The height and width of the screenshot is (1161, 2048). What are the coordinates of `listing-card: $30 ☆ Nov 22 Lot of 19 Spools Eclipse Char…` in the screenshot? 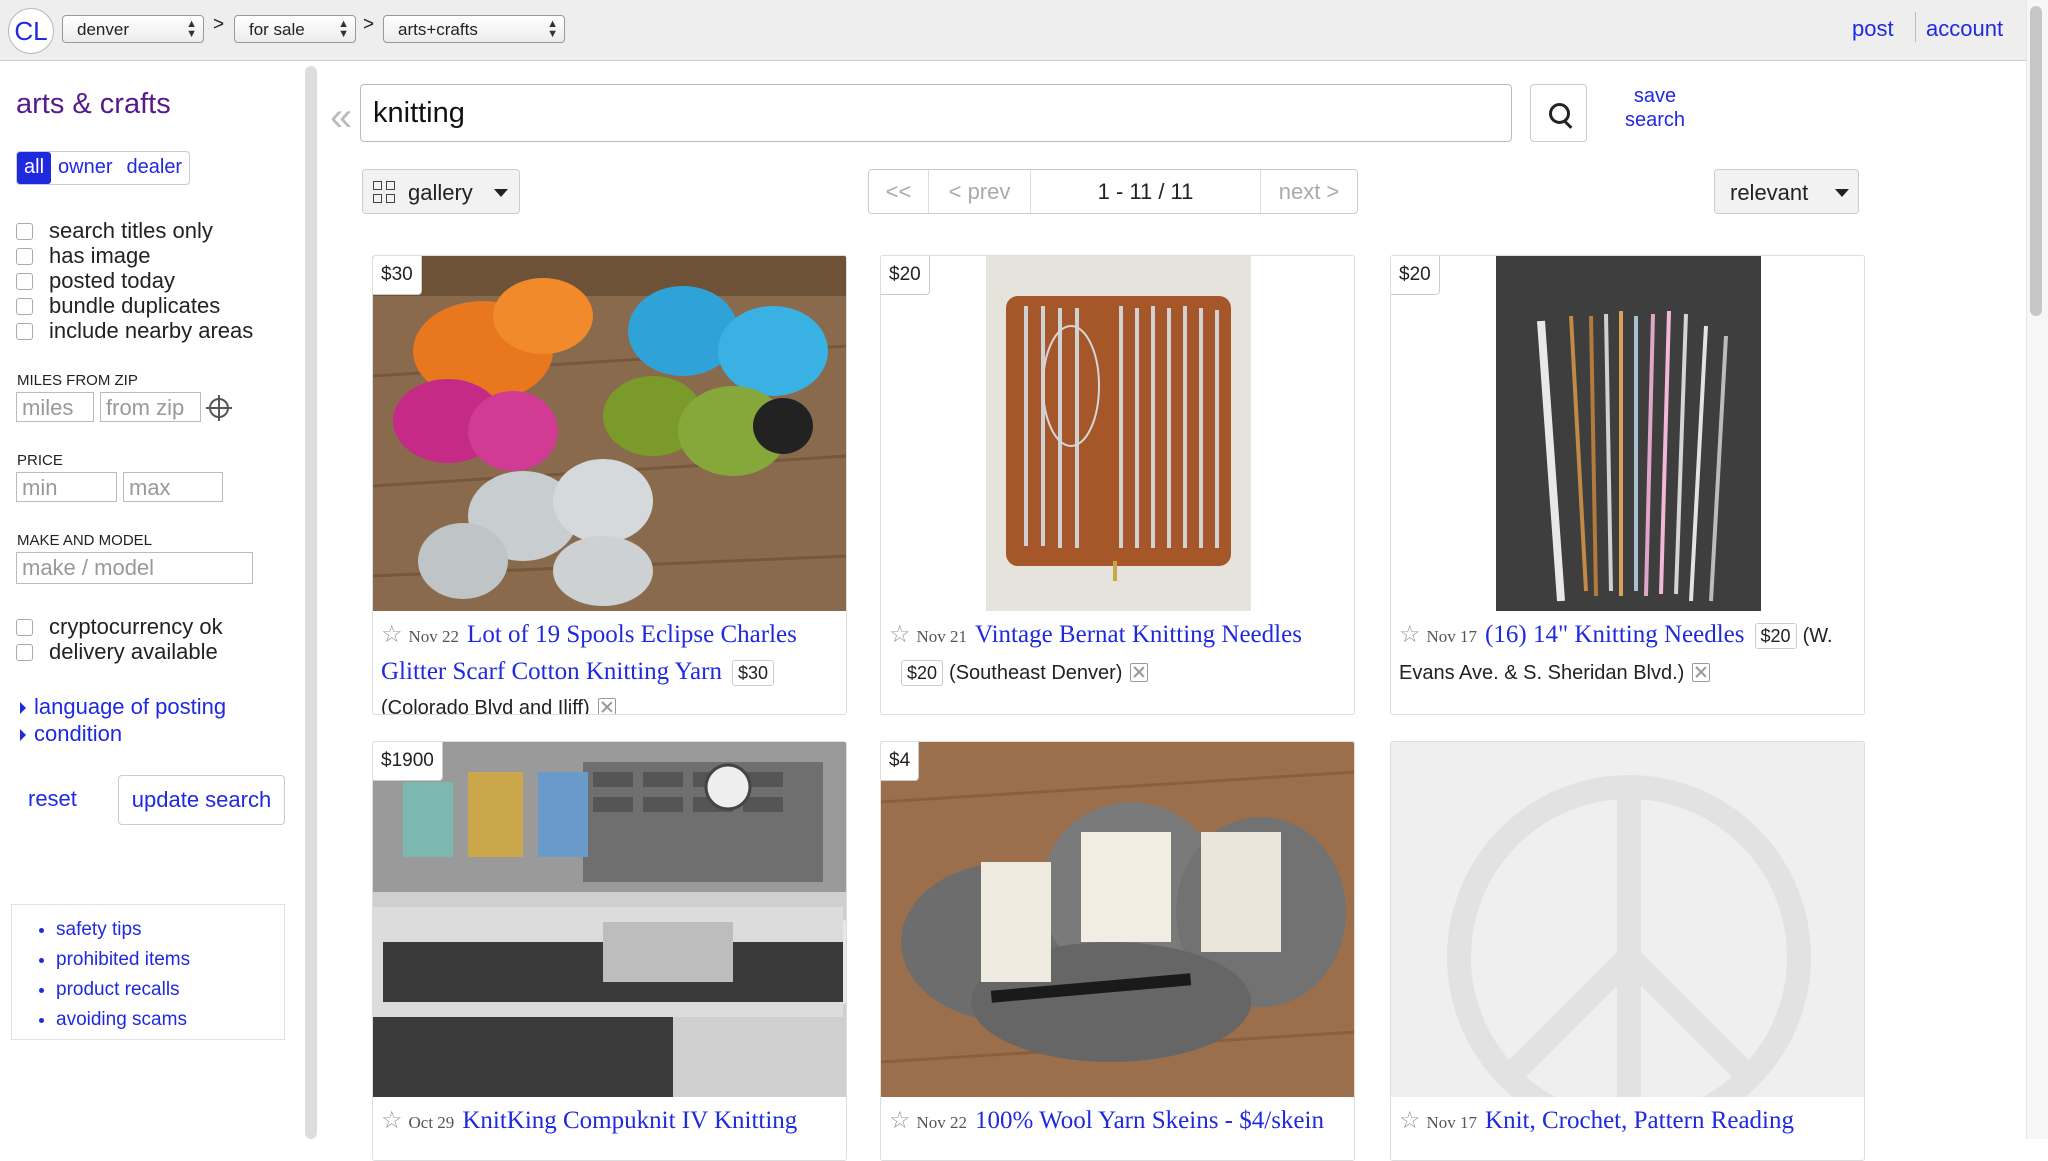 It's located at (609, 485).